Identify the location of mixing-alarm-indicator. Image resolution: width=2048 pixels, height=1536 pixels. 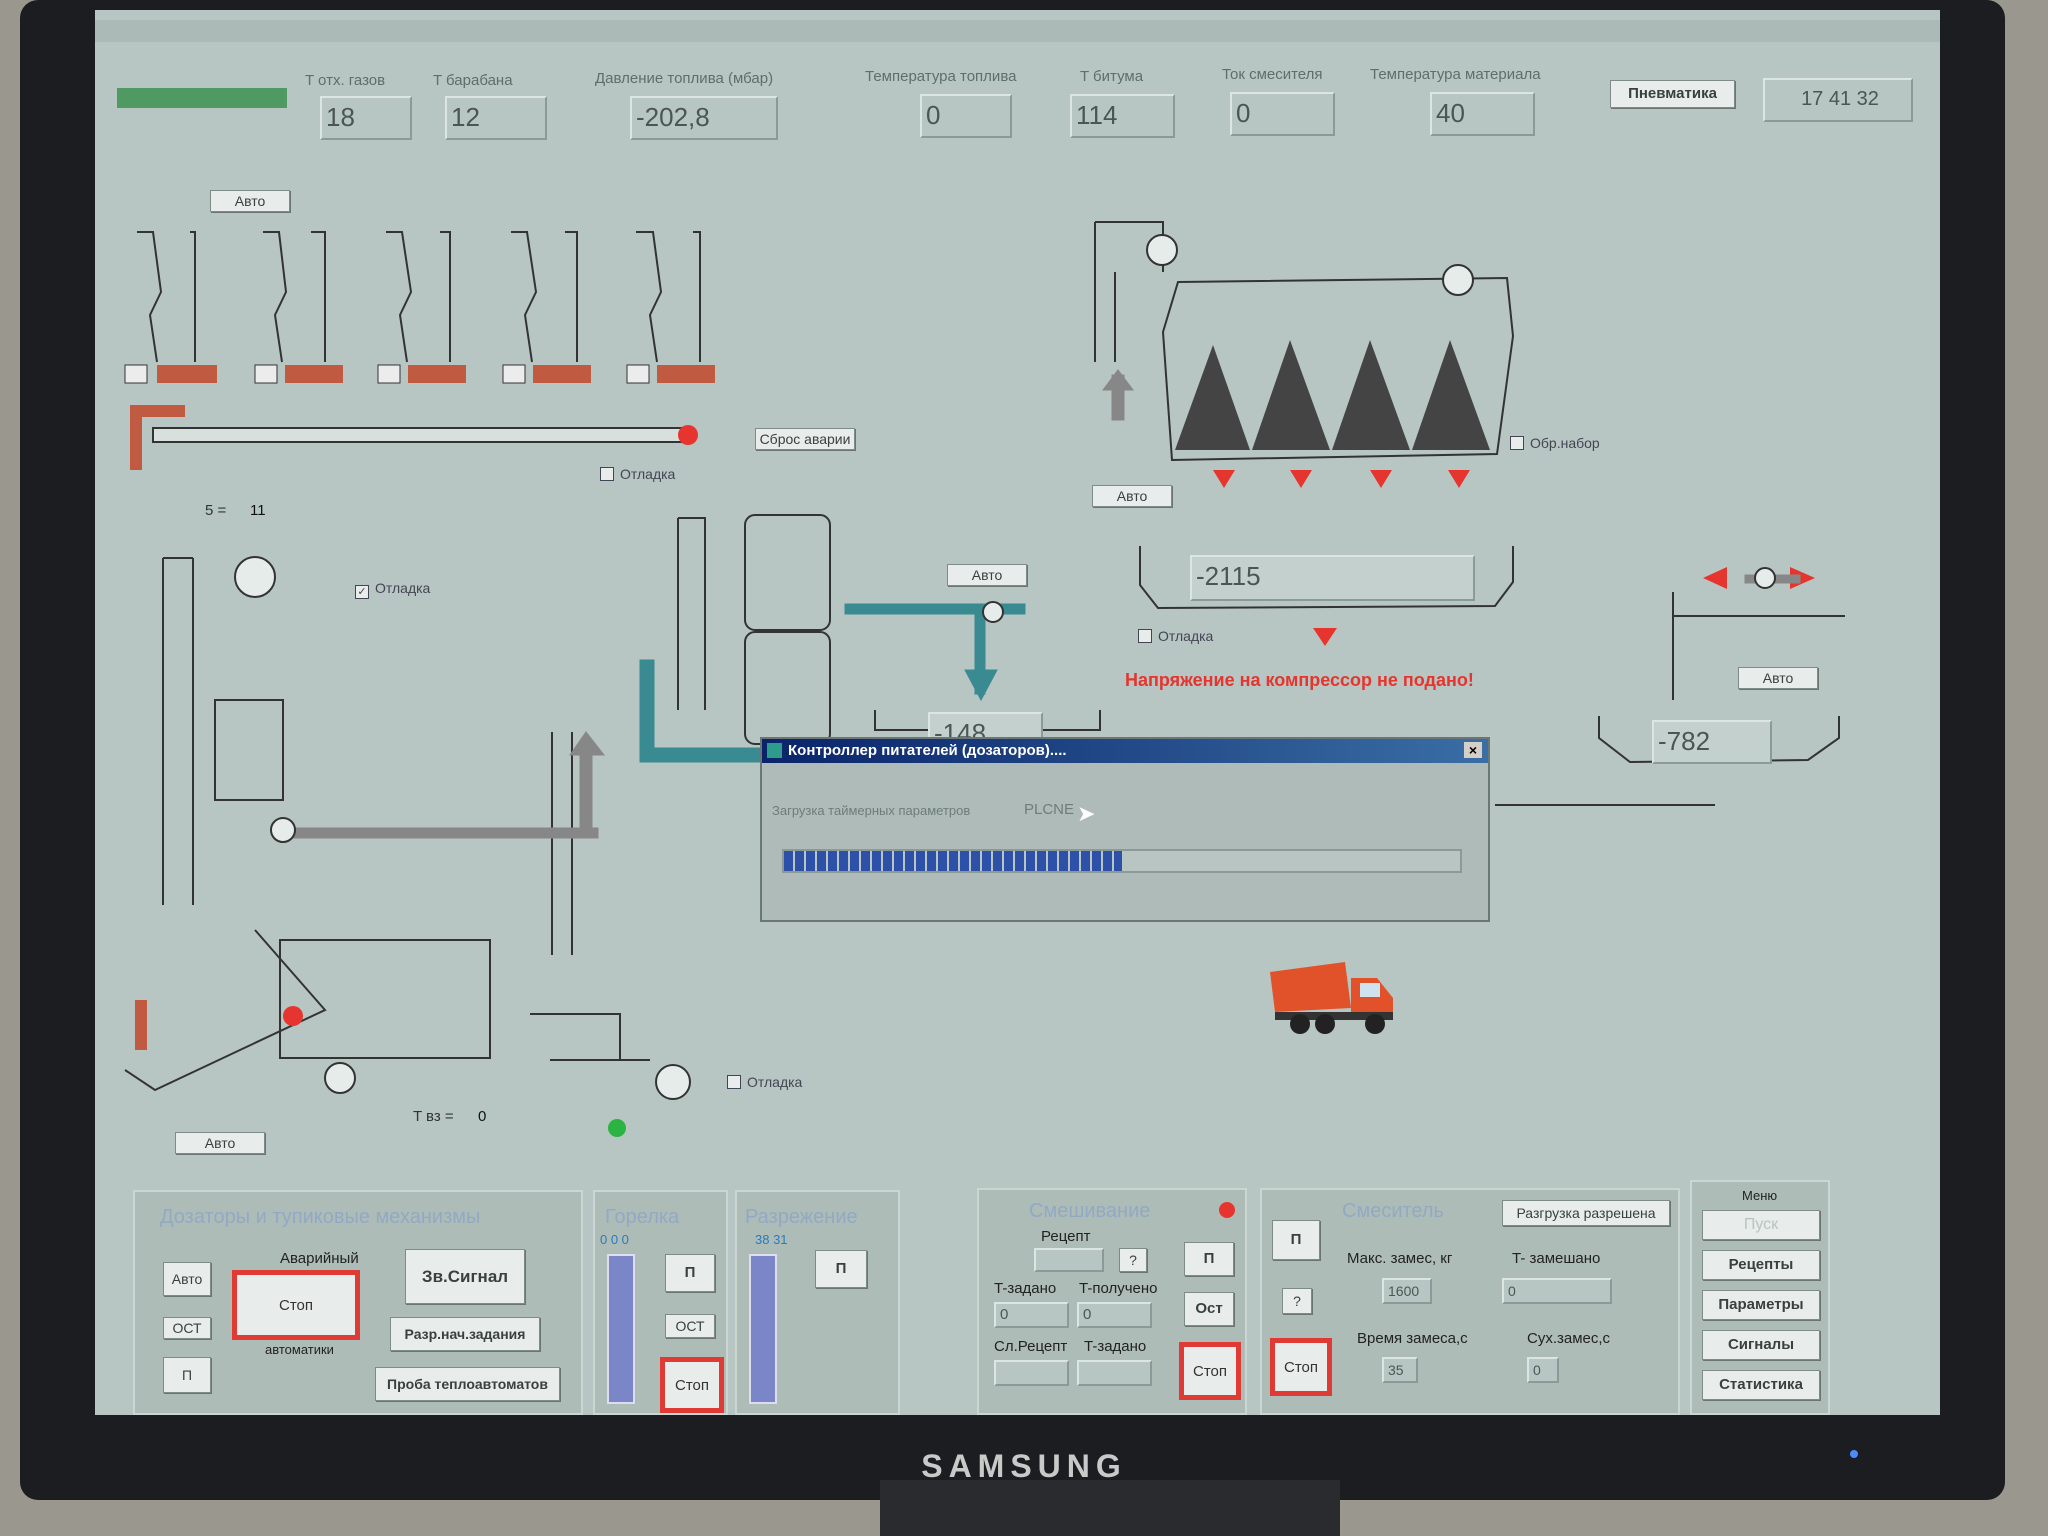
(1227, 1210).